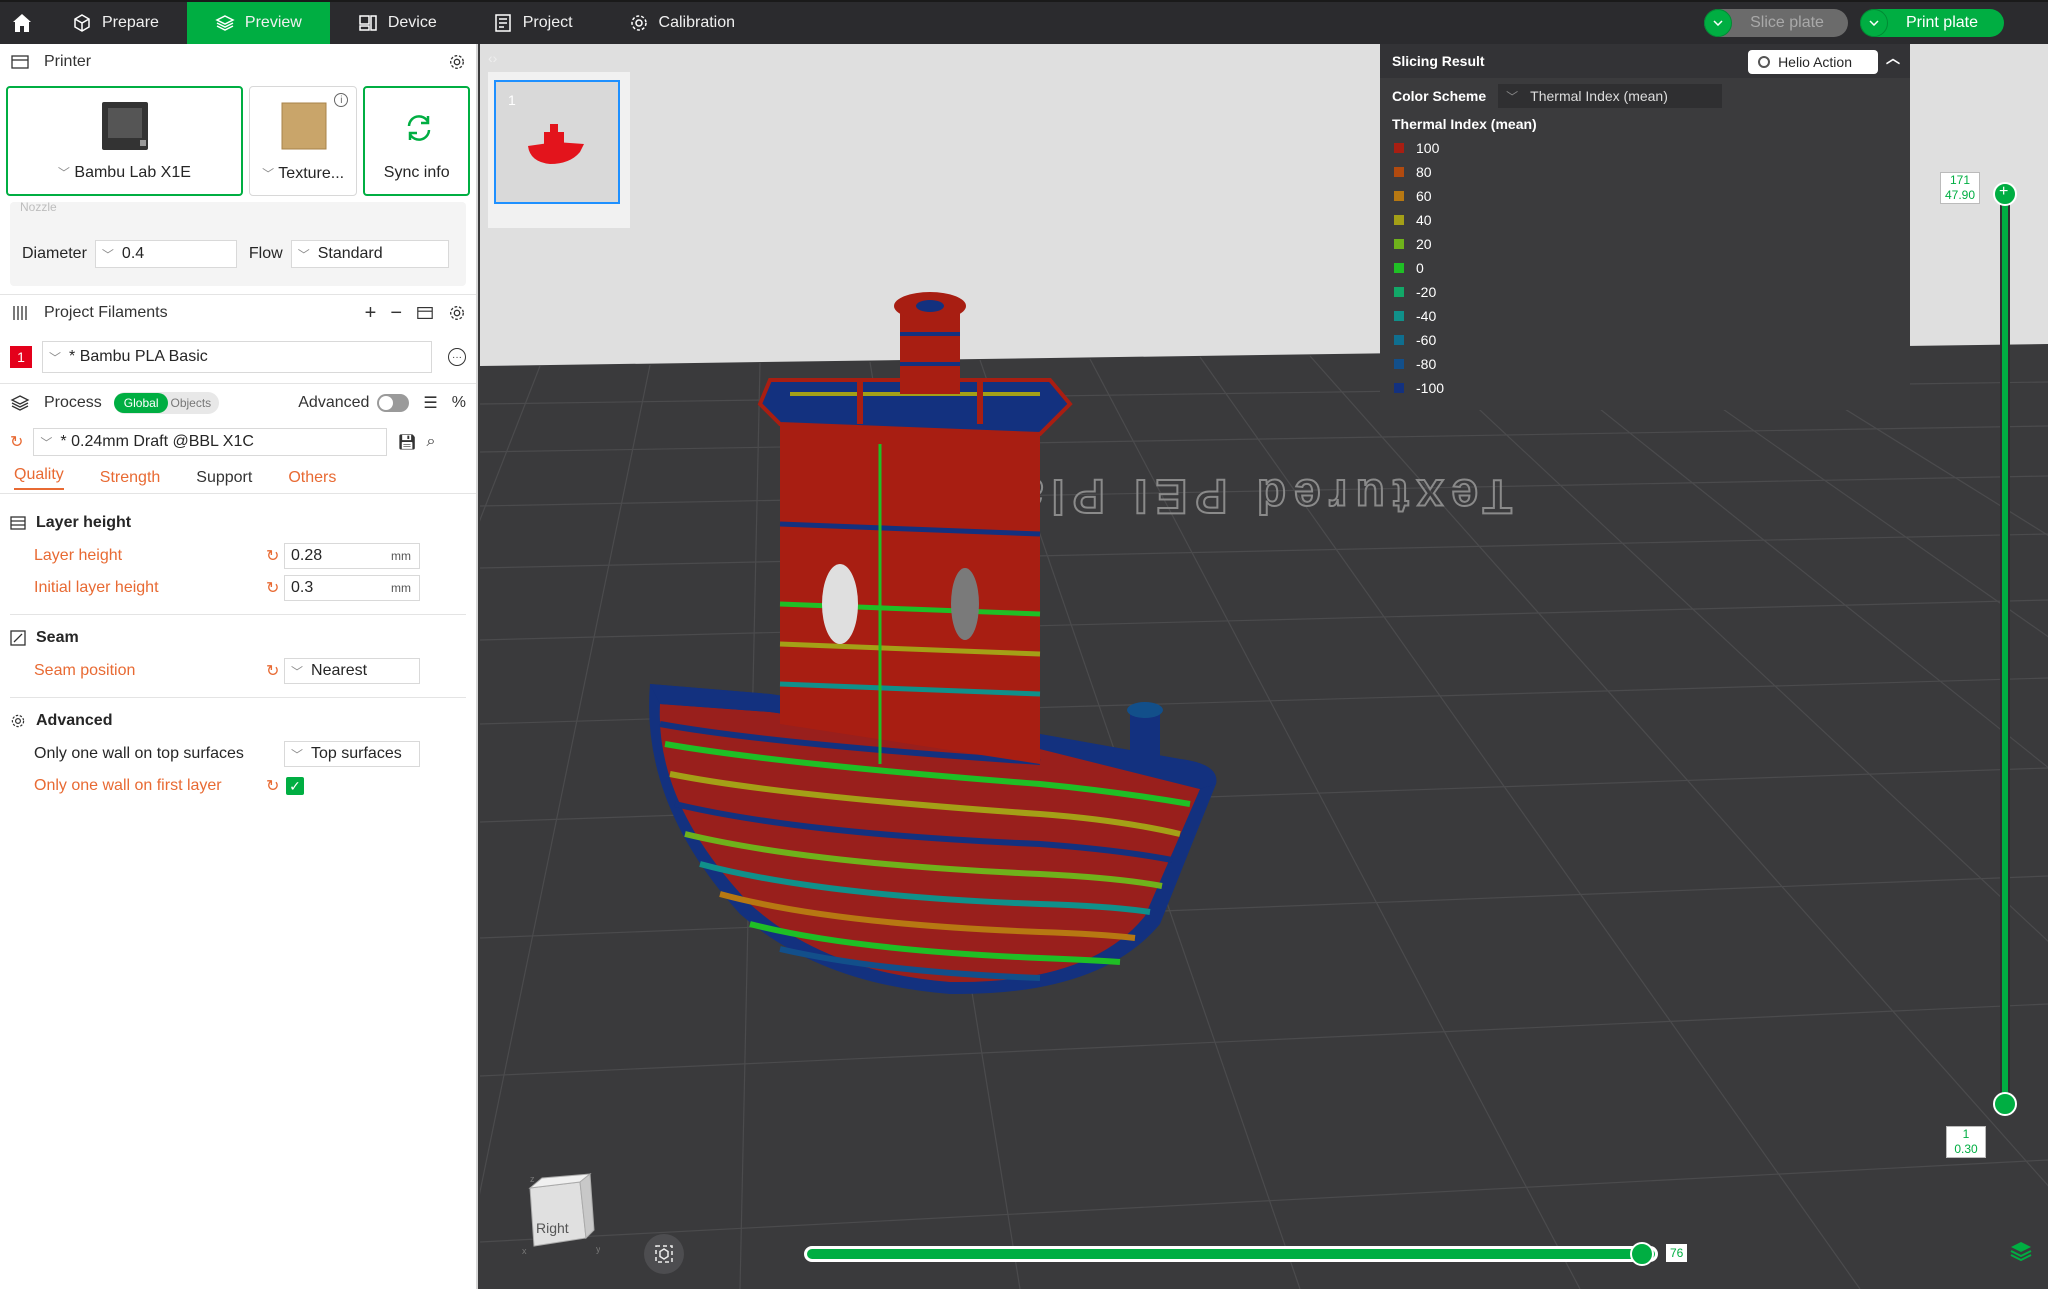  What do you see at coordinates (224, 478) in the screenshot?
I see `tab-support: Support` at bounding box center [224, 478].